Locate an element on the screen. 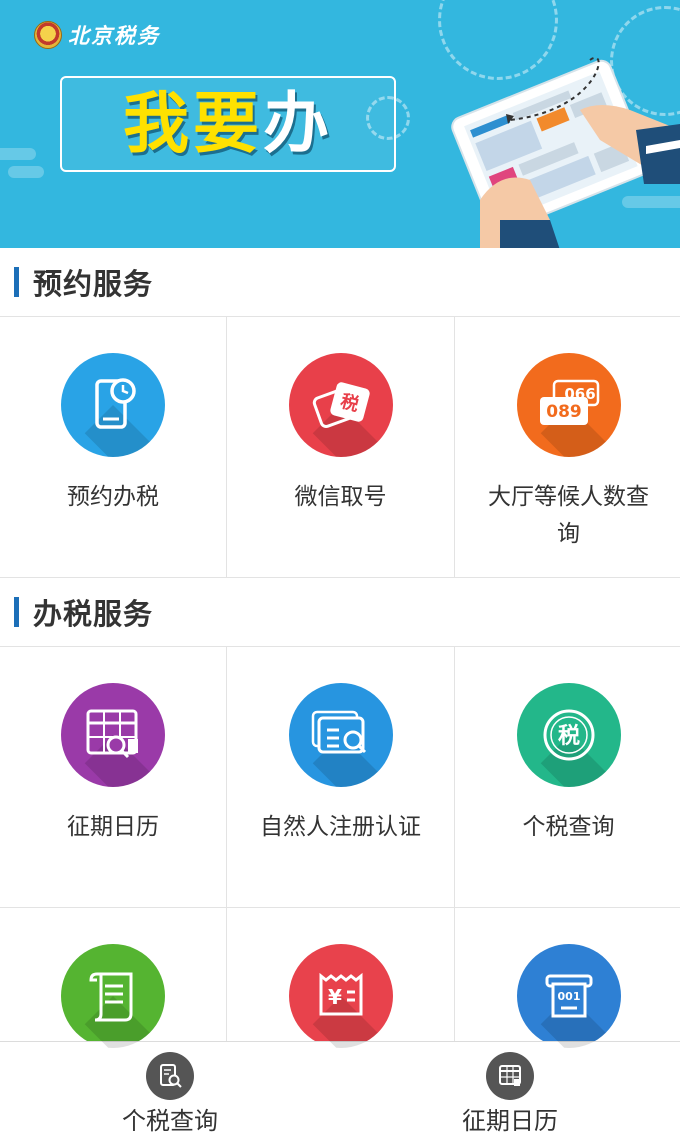 The width and height of the screenshot is (680, 1142). wechat-ticket-icon: 税 is located at coordinates (340, 405).